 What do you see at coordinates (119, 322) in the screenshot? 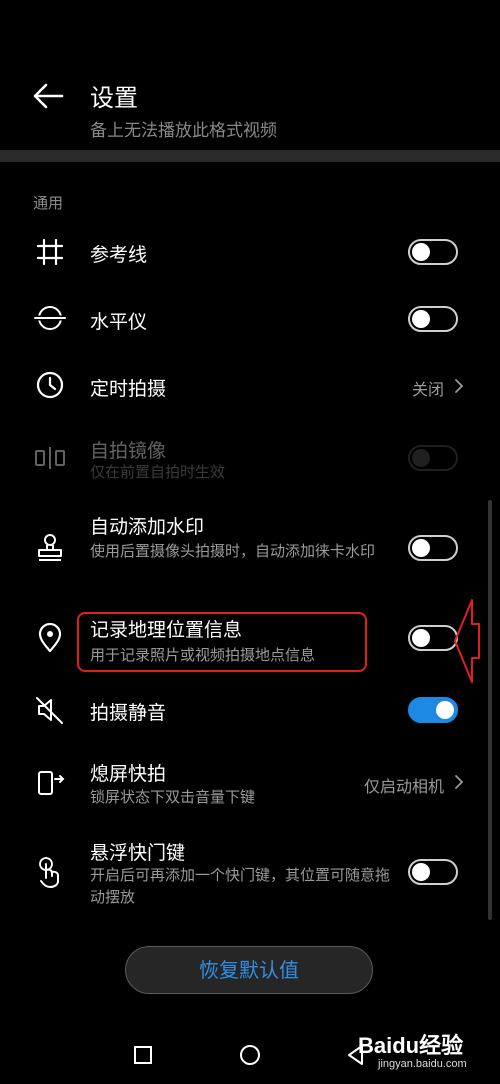
I see `setting-label: 水平仪` at bounding box center [119, 322].